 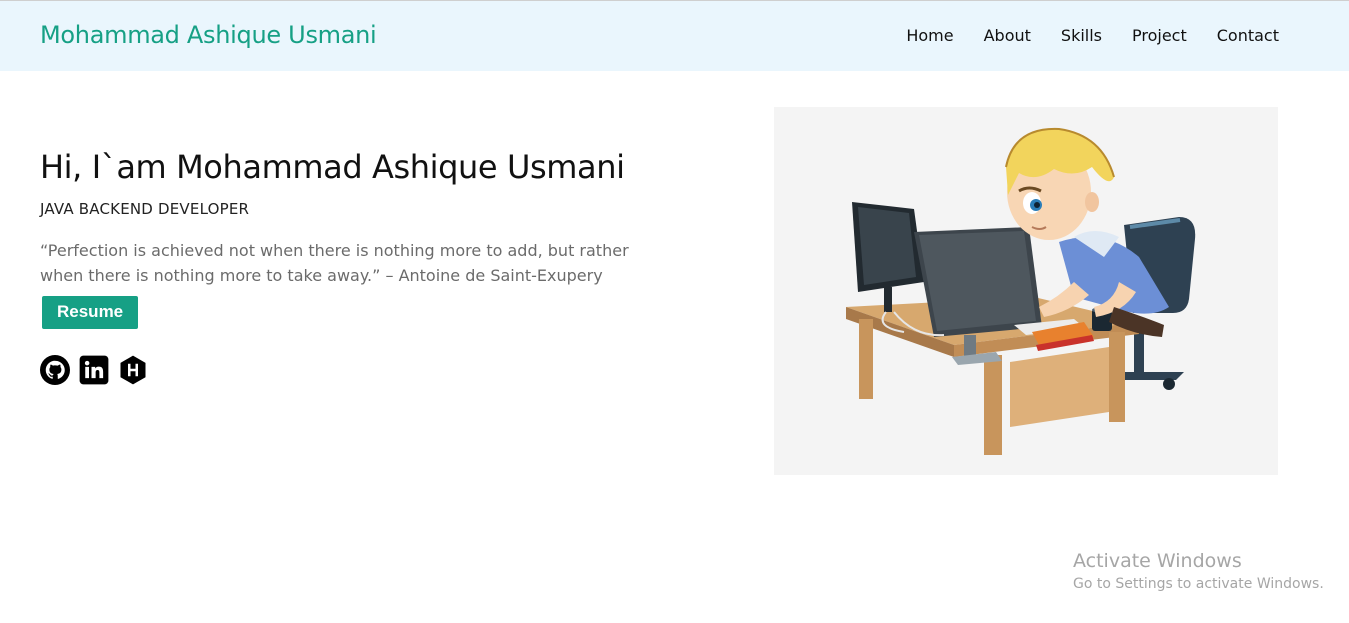 What do you see at coordinates (1248, 35) in the screenshot?
I see `nav-link-contact: Contact` at bounding box center [1248, 35].